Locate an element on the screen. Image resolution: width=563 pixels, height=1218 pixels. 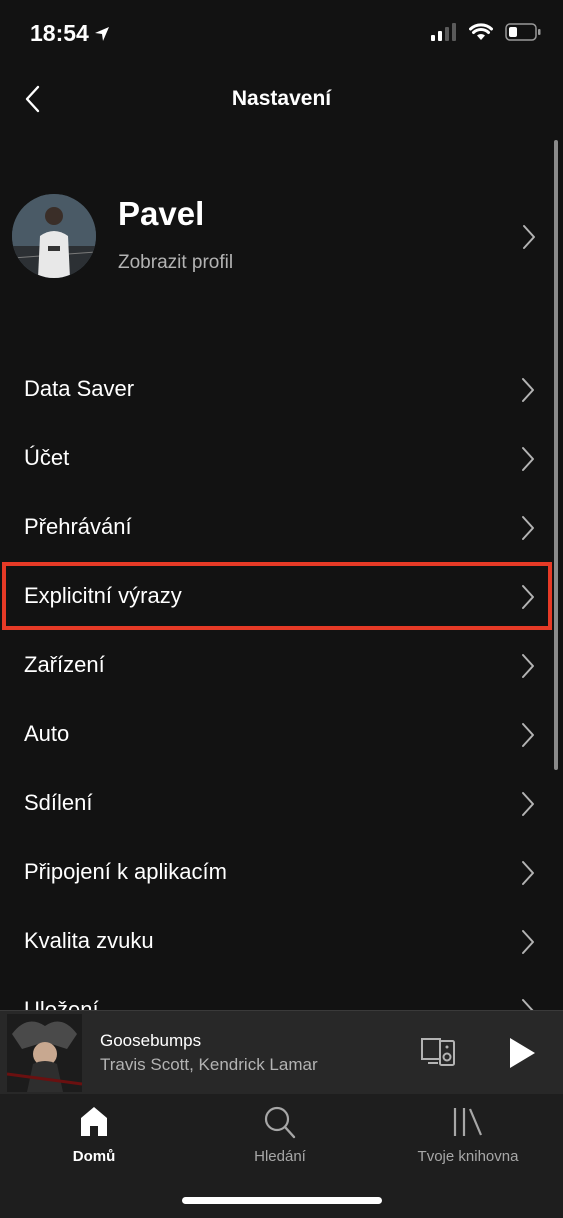
view-profile-link: Zobrazit profil is located at coordinates (175, 263).